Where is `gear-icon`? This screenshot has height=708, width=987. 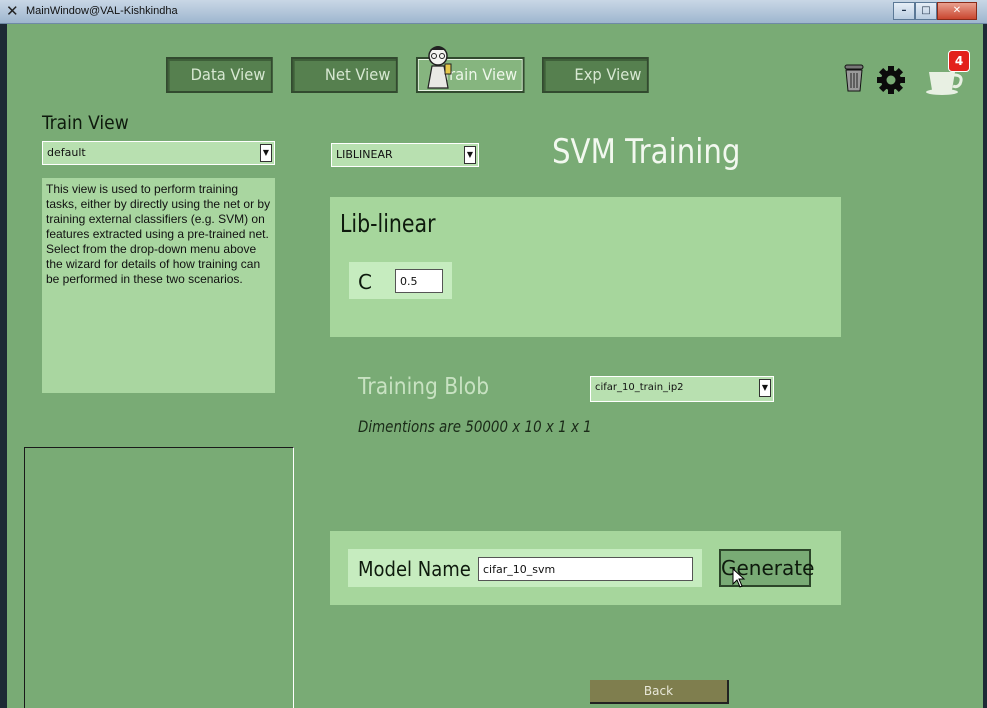 gear-icon is located at coordinates (891, 80).